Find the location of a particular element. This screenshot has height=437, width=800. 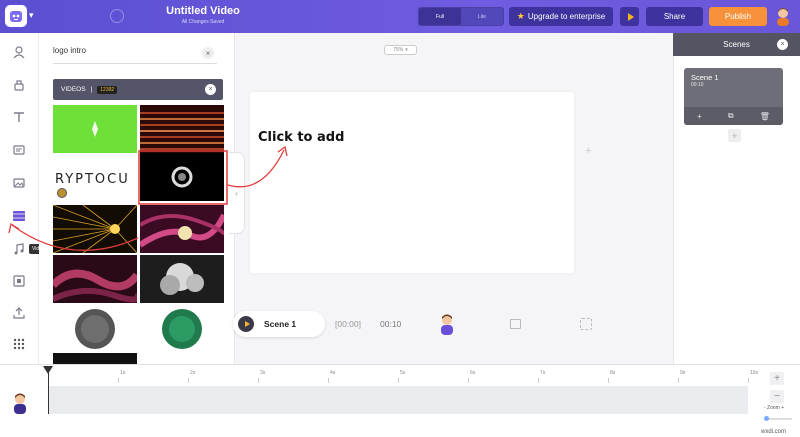

more-grid-icon is located at coordinates (19, 344).